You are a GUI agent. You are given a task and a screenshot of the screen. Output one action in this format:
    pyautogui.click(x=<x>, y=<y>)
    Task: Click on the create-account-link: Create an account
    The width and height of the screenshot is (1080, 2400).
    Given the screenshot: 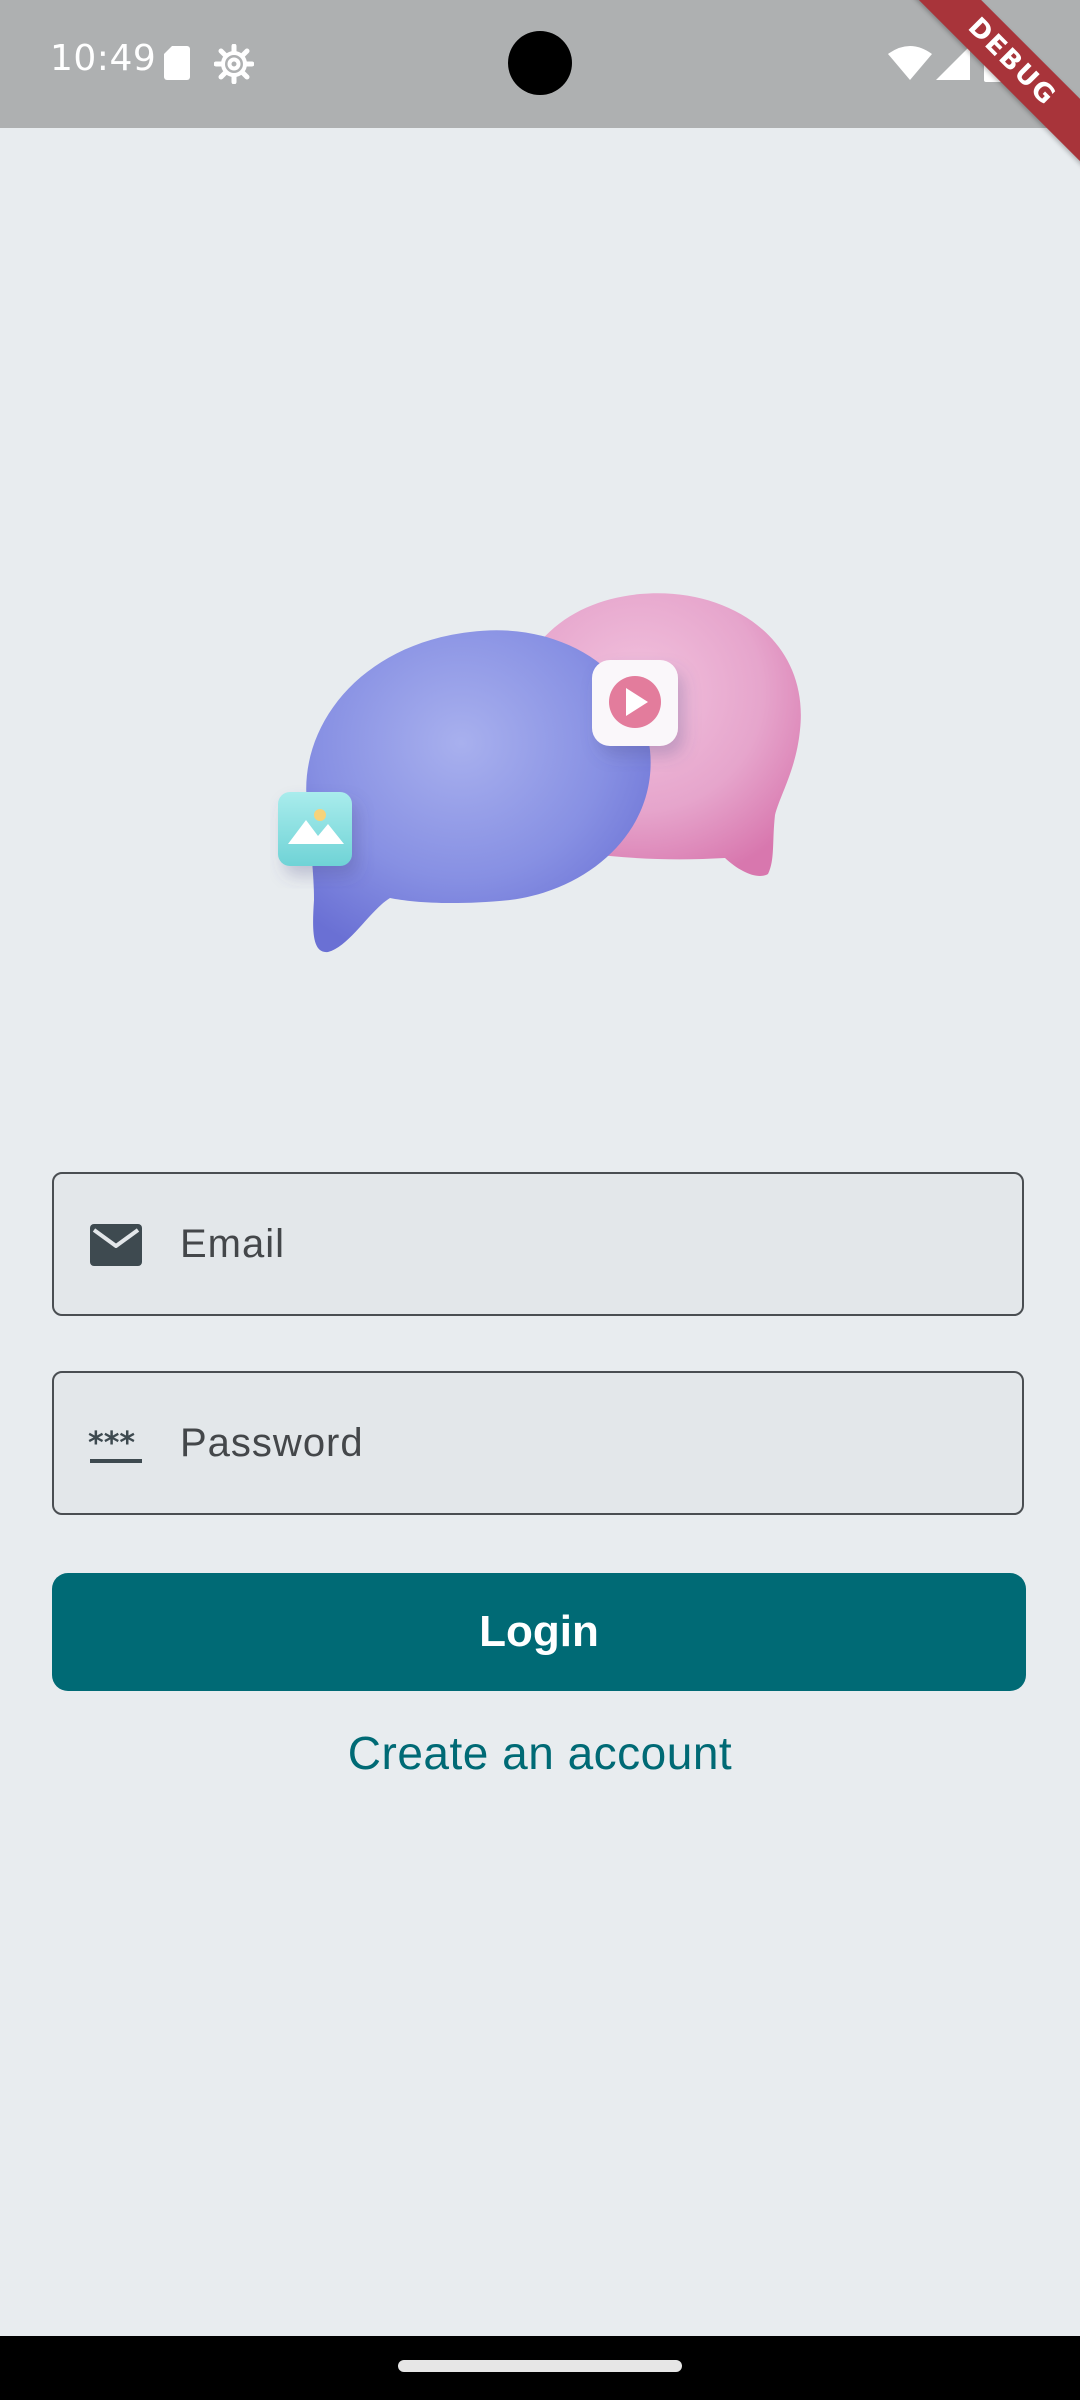 What is the action you would take?
    pyautogui.click(x=540, y=1753)
    